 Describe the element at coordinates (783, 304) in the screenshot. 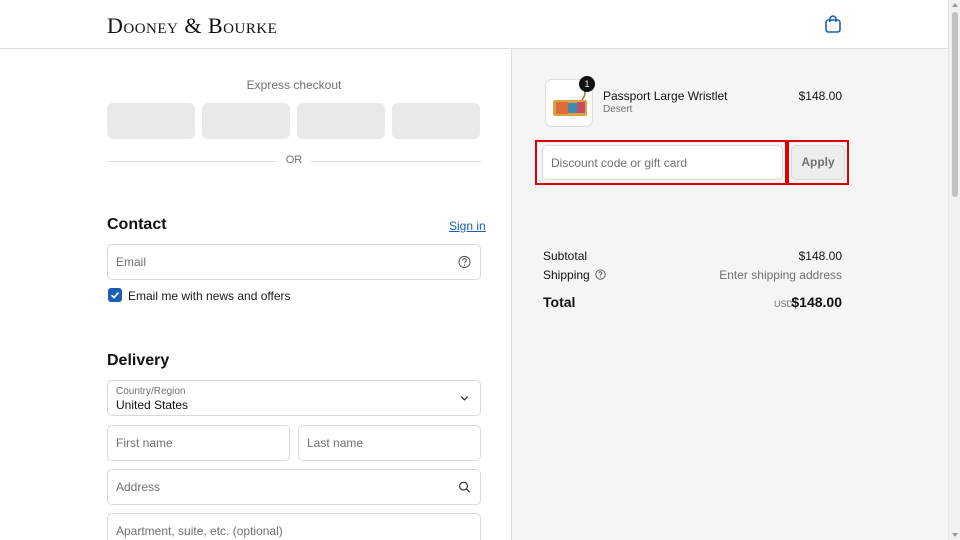

I see `total-currency: USD` at that location.